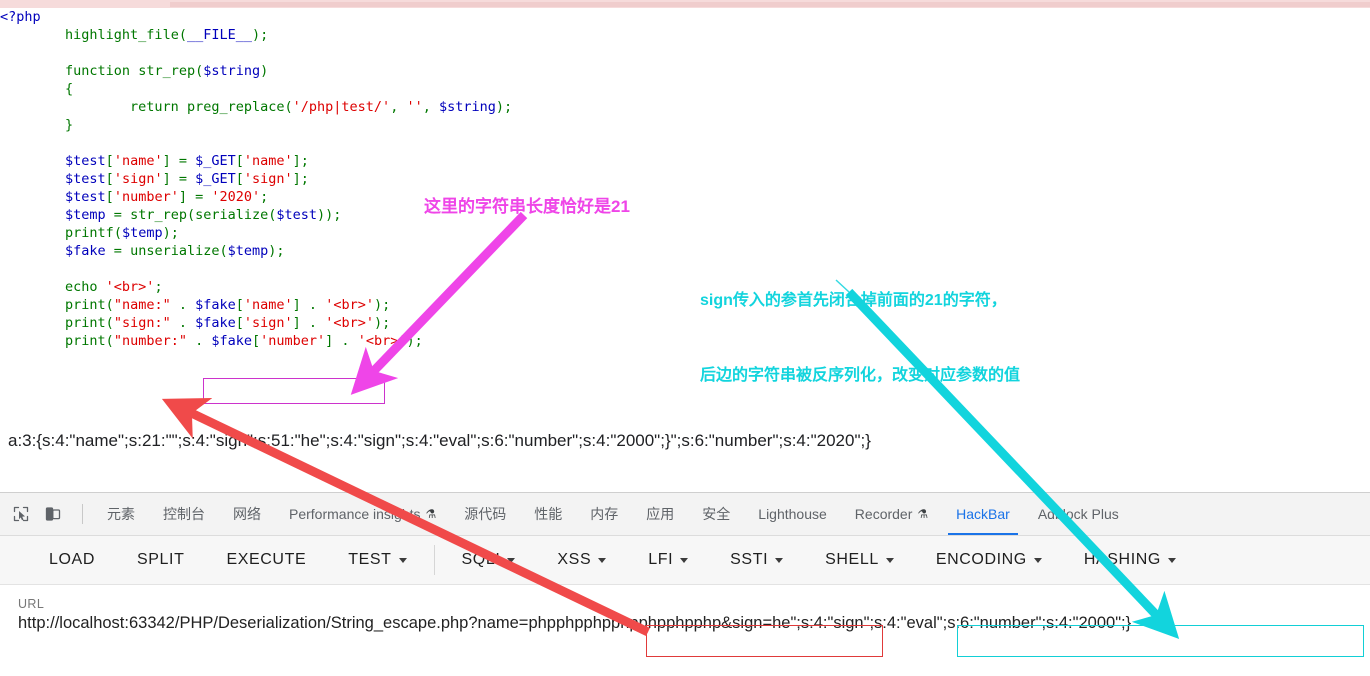 The width and height of the screenshot is (1370, 676). What do you see at coordinates (1122, 559) in the screenshot?
I see `hackbar-button-label: HASHING` at bounding box center [1122, 559].